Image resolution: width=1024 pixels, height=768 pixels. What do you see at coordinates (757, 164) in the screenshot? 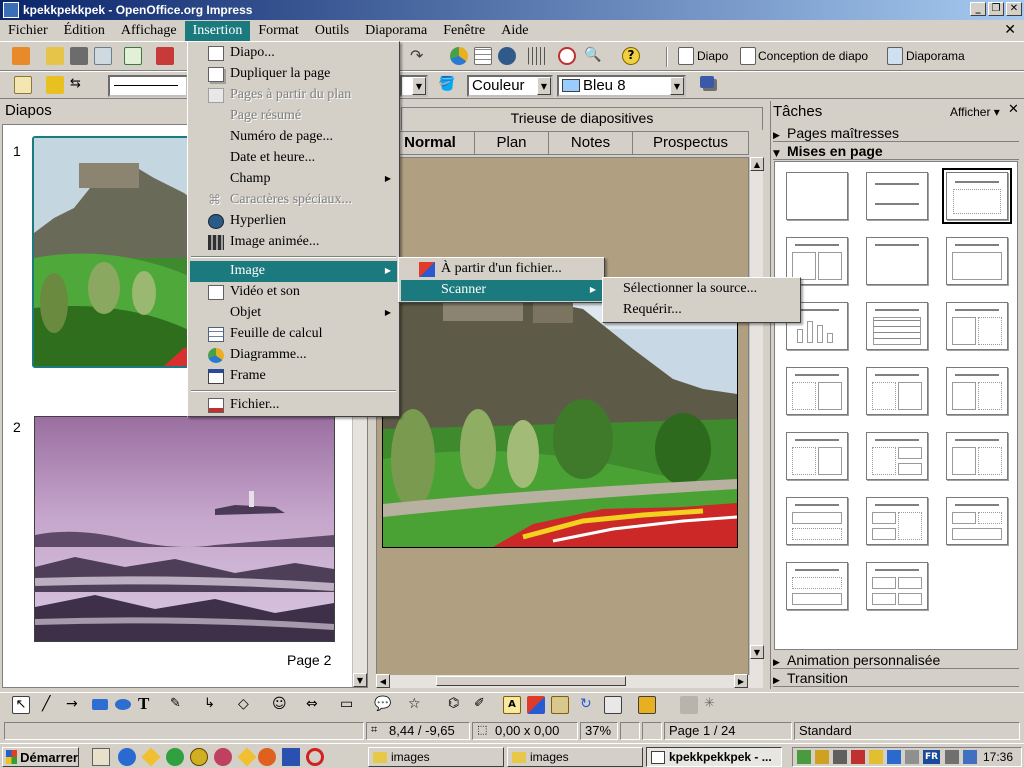
I see `scroll-up-icon: ▲` at bounding box center [757, 164].